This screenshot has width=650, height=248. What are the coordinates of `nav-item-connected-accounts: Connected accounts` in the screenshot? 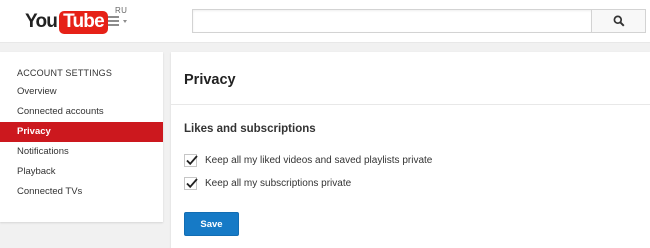 It's located at (81, 112).